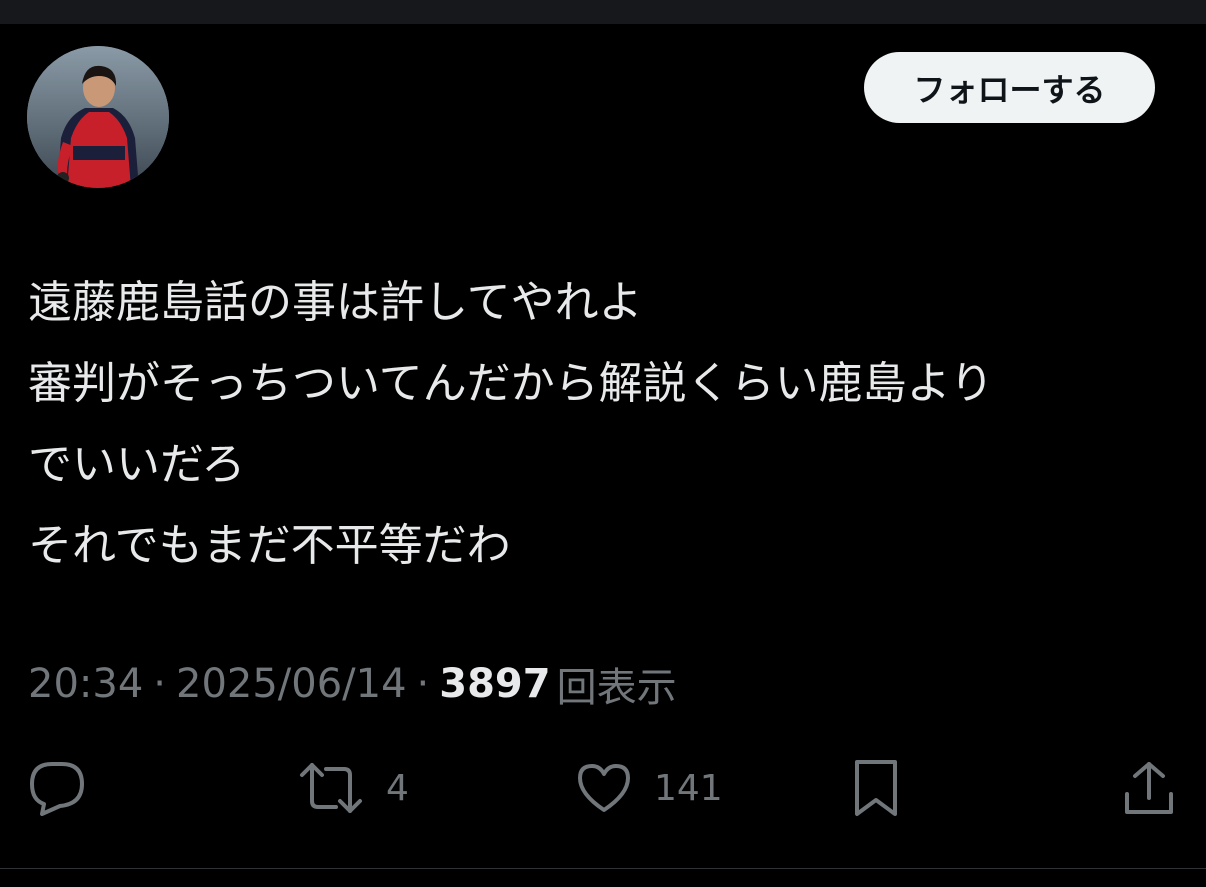 The image size is (1206, 887). I want to click on like-count: 141, so click(688, 788).